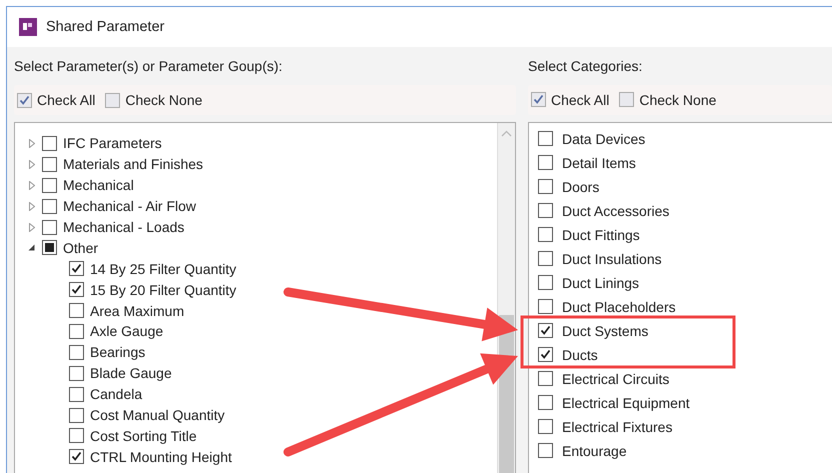  Describe the element at coordinates (616, 210) in the screenshot. I see `category-item: Duct Accessories` at that location.